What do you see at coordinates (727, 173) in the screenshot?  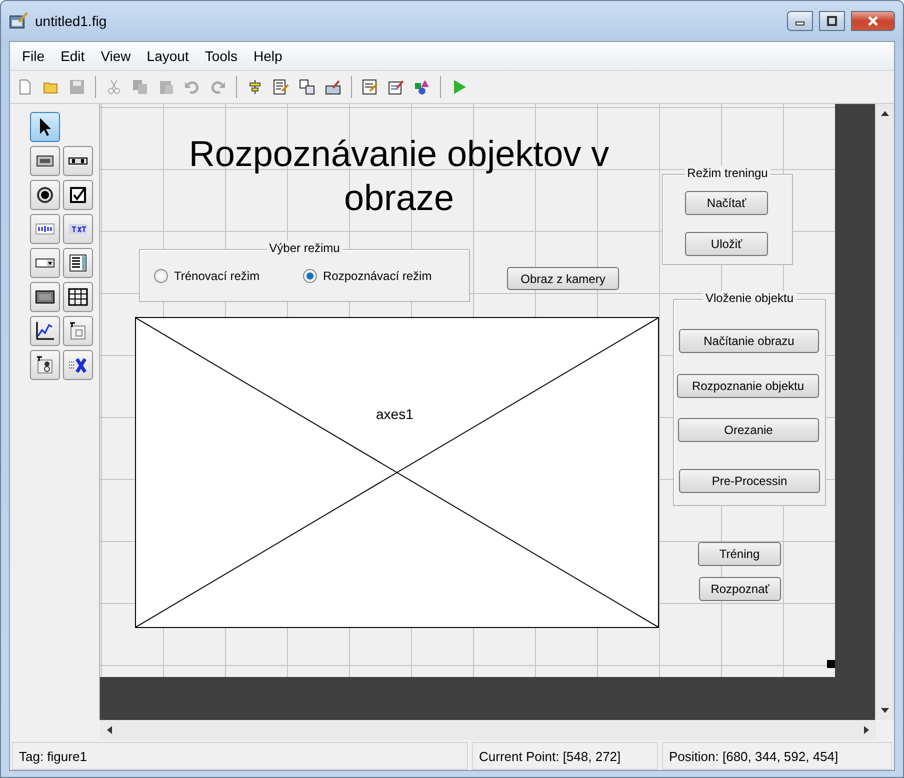 I see `panel-title: Režim treningu` at bounding box center [727, 173].